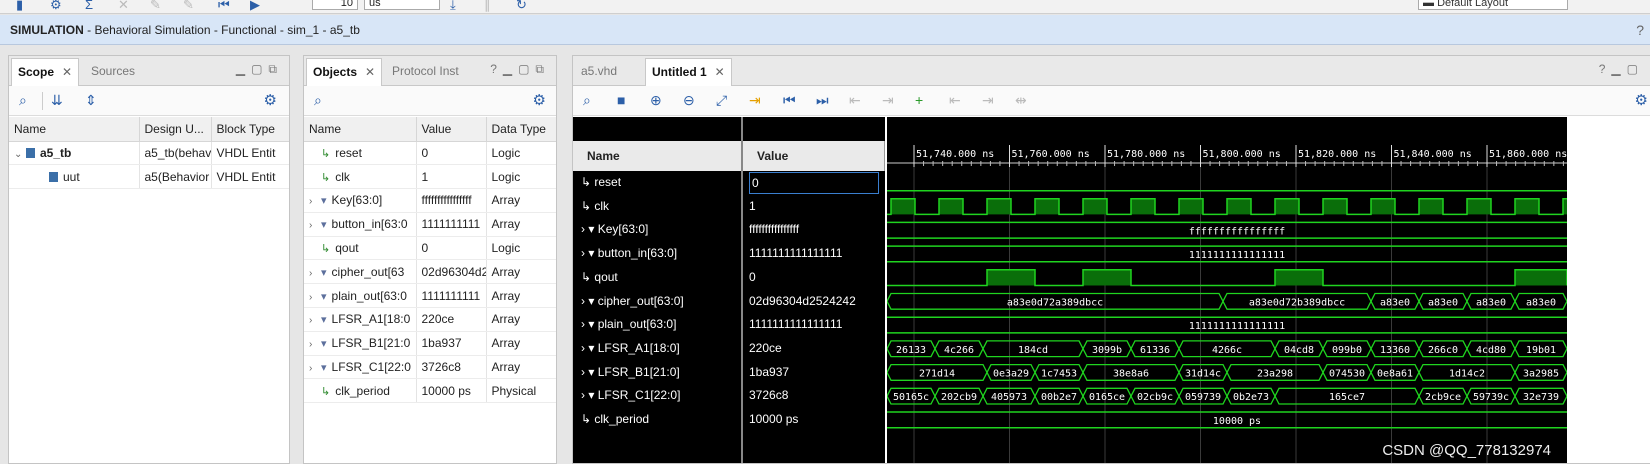  Describe the element at coordinates (250, 129) in the screenshot. I see `col-block-type: Block Type` at that location.